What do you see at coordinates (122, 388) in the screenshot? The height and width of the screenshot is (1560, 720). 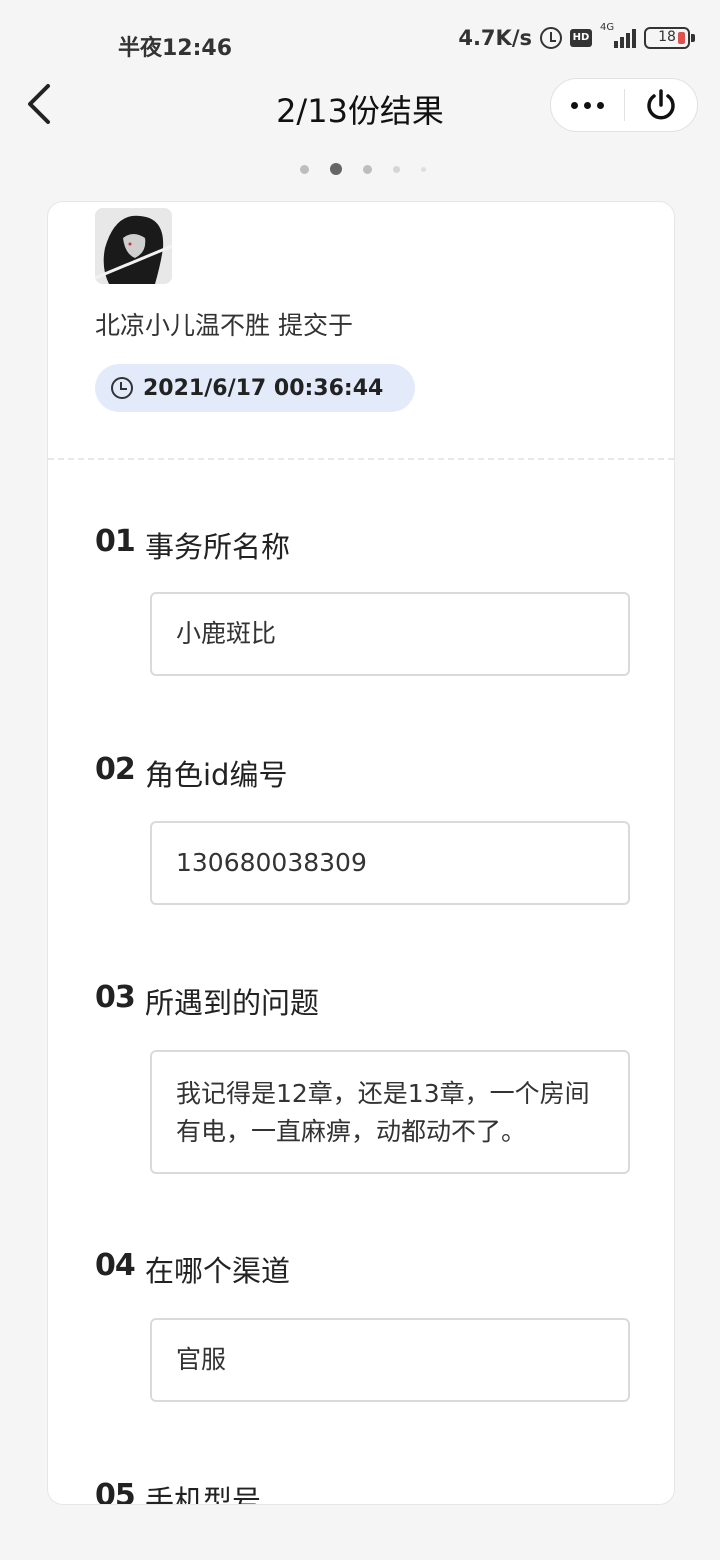 I see `clock-icon` at bounding box center [122, 388].